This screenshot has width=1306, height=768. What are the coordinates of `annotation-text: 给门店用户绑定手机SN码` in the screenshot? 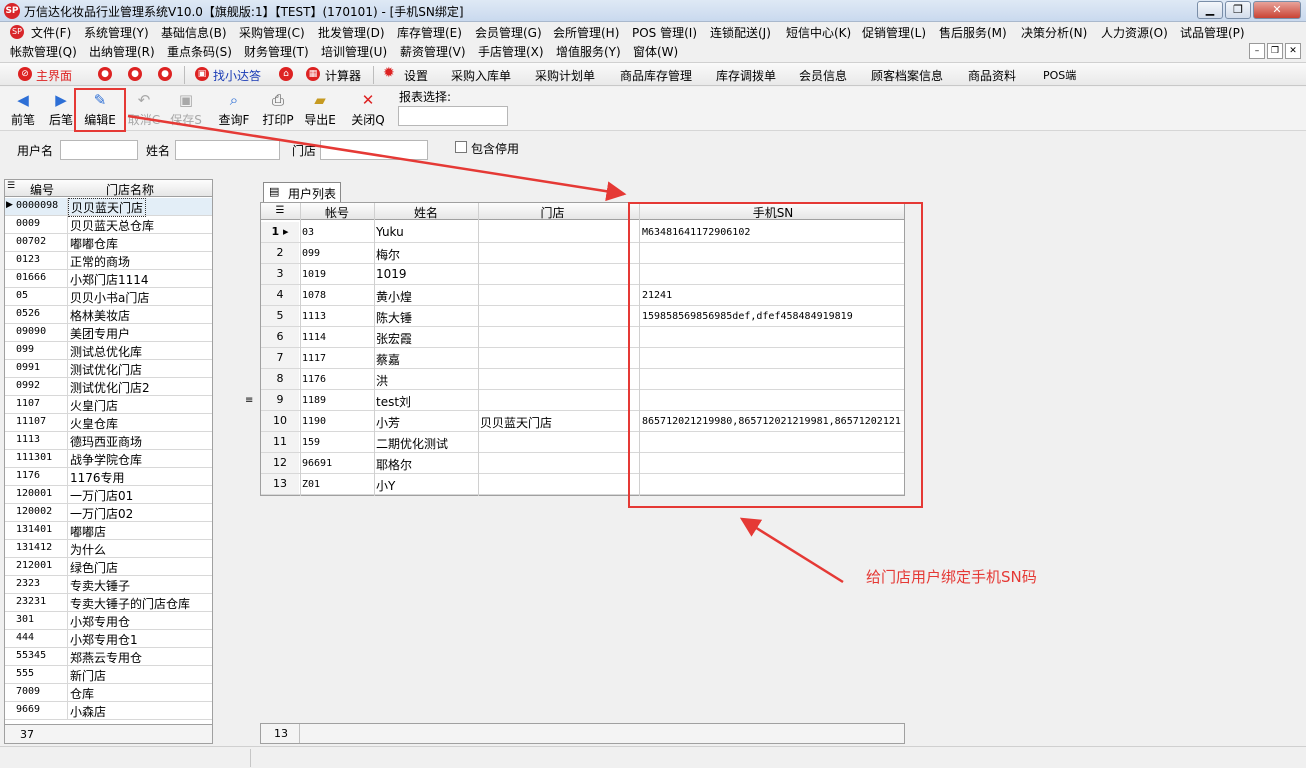 It's located at (951, 577).